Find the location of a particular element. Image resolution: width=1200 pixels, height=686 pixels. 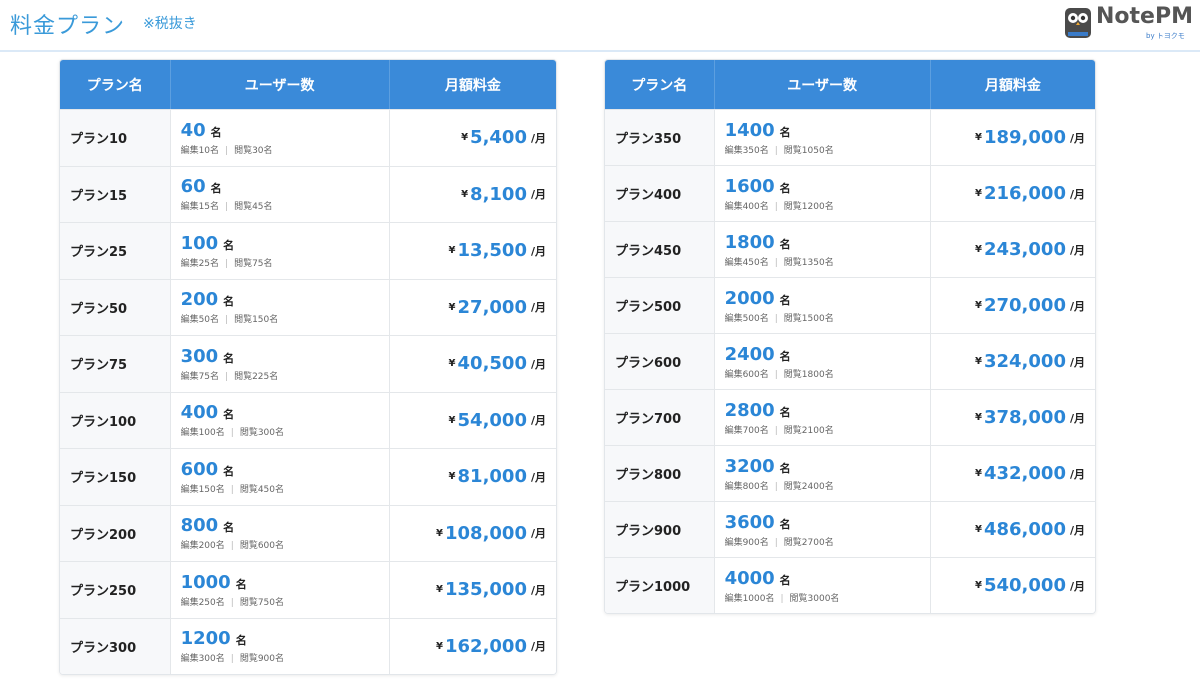

monthly-price: 243,000 is located at coordinates (1024, 249).